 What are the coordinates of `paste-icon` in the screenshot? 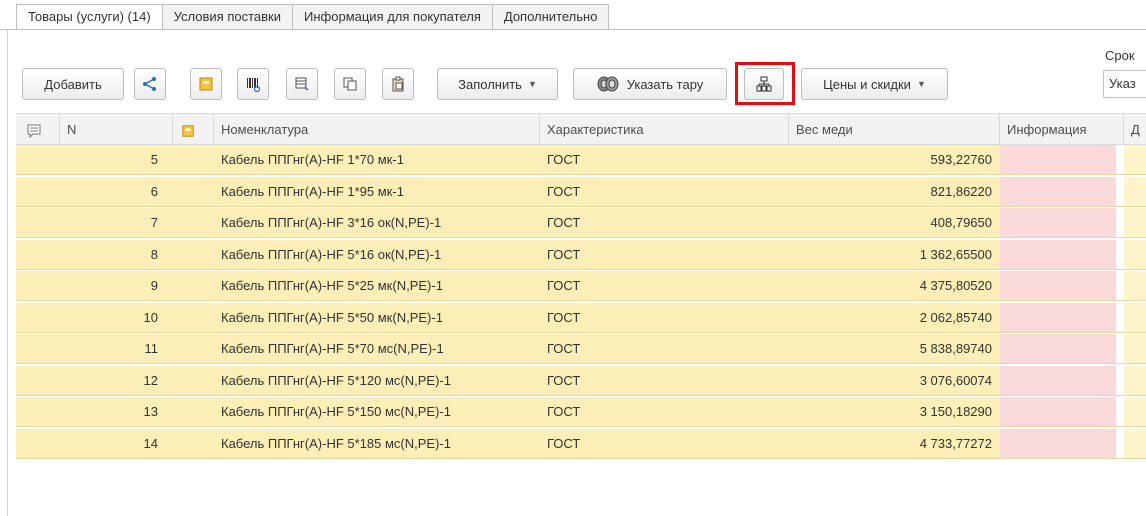 It's located at (398, 84).